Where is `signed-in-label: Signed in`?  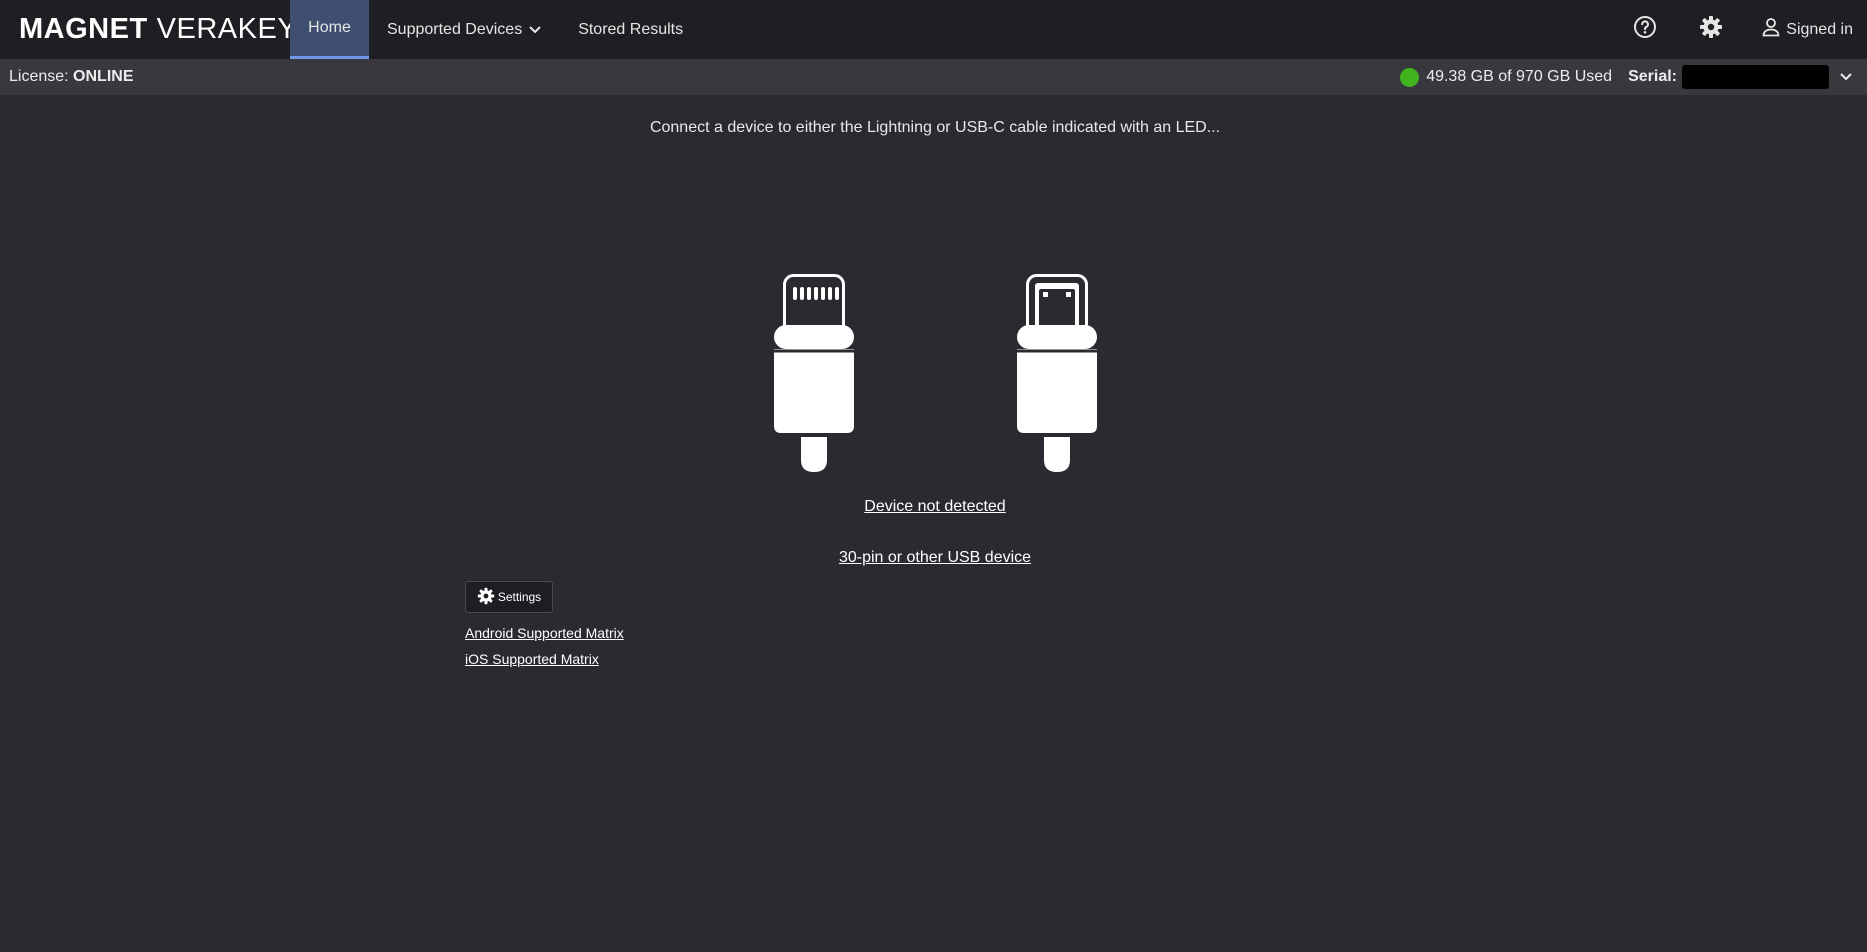
signed-in-label: Signed in is located at coordinates (1819, 29).